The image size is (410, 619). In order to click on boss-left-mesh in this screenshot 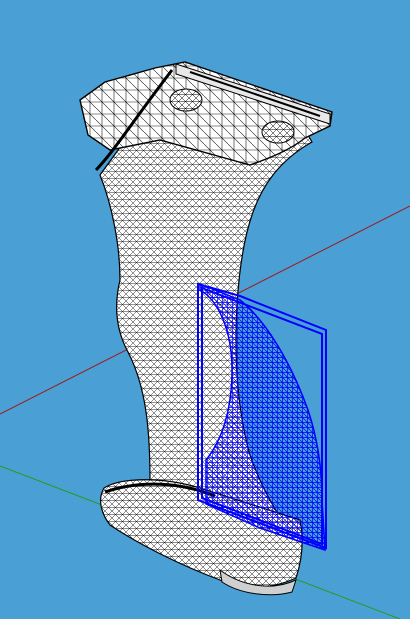, I will do `click(186, 100)`.